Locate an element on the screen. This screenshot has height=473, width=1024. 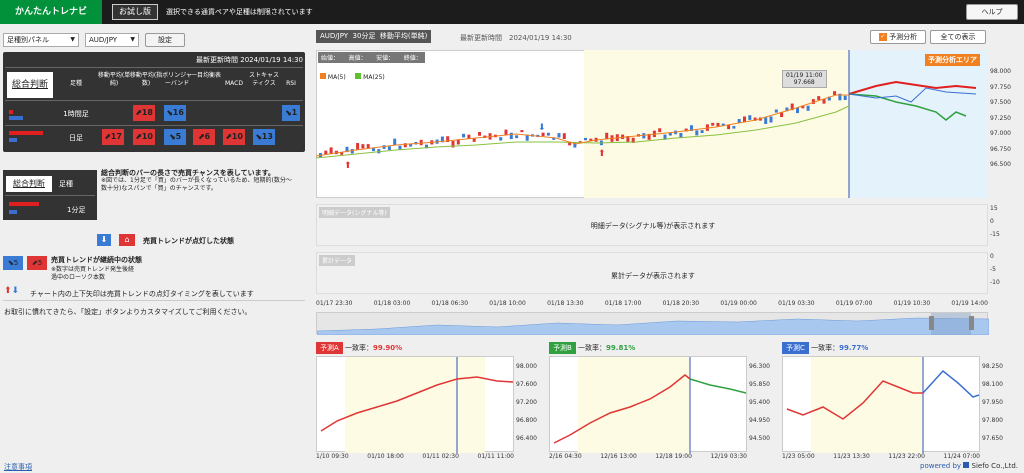
y-tick: 96.300 is located at coordinates (759, 366).